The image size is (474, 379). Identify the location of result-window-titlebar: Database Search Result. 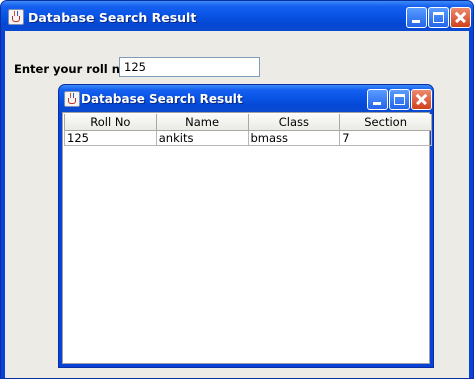
(246, 98).